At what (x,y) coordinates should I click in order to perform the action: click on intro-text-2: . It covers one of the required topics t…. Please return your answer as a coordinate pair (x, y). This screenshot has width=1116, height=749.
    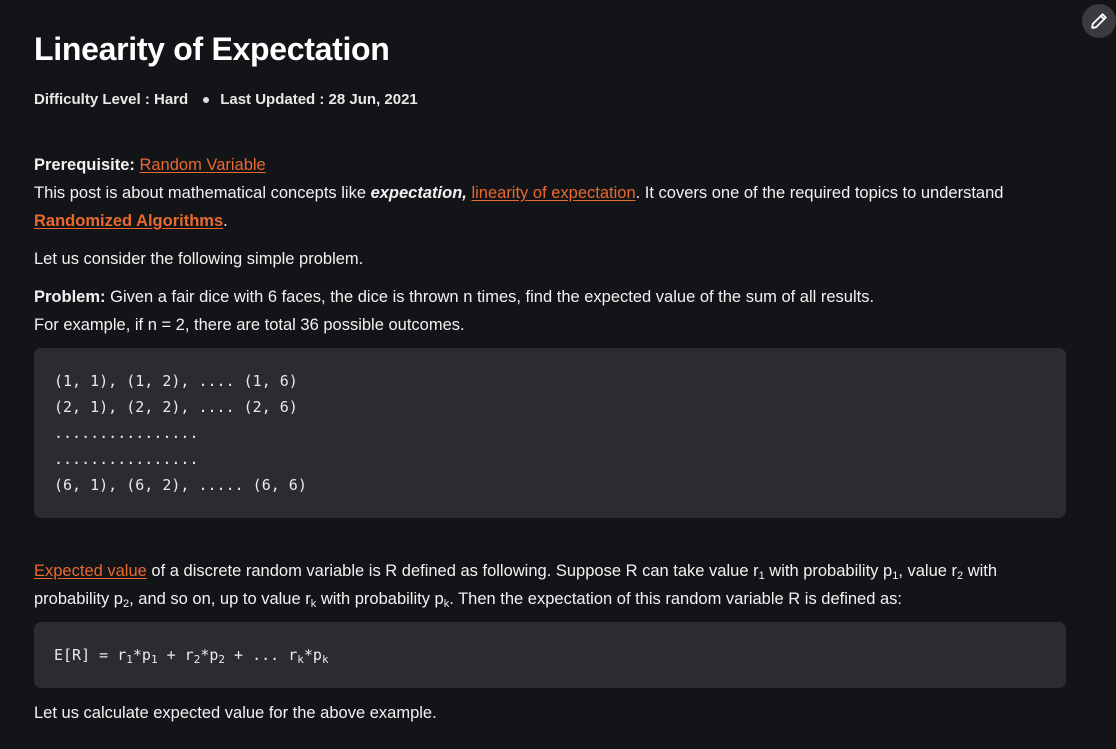
    Looking at the image, I should click on (819, 193).